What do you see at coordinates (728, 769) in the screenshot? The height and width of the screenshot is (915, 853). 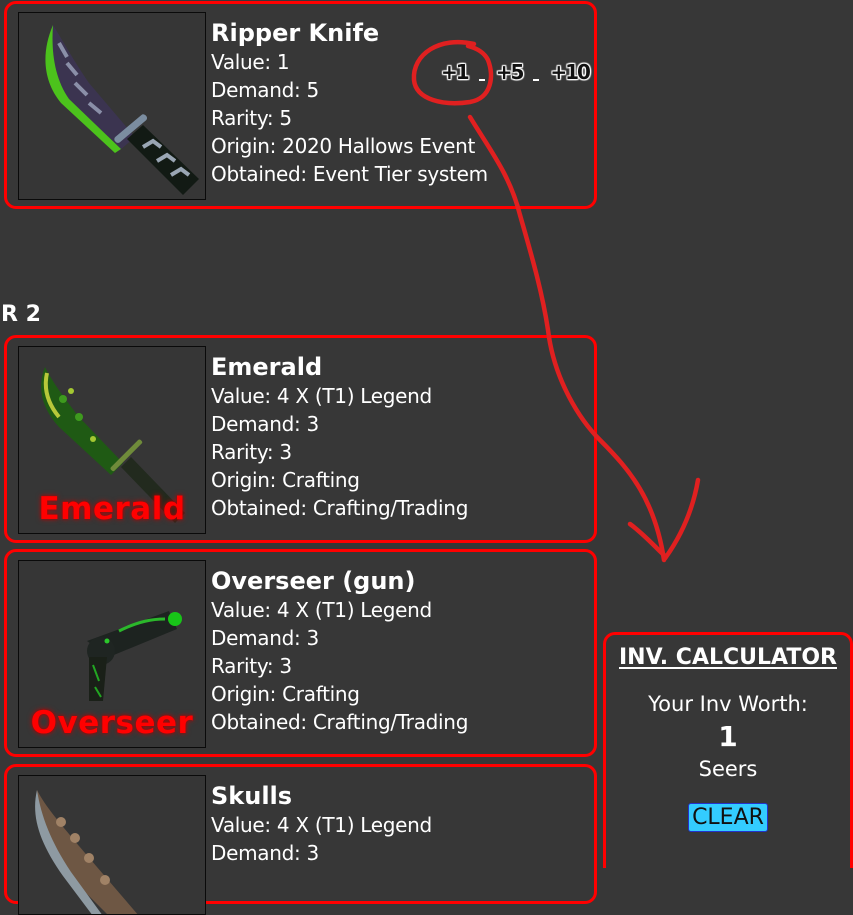 I see `inv-worth-unit: Seers` at bounding box center [728, 769].